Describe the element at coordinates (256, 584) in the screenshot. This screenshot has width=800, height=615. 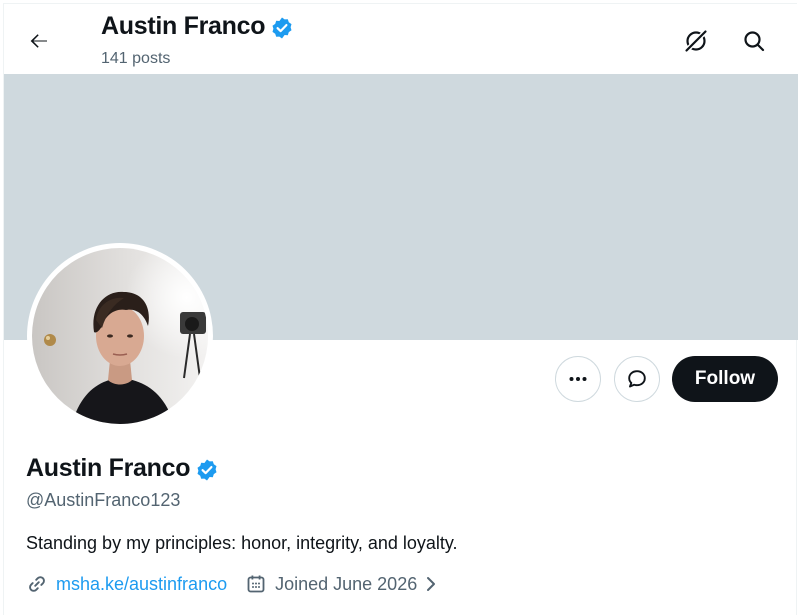
I see `calendar-icon` at that location.